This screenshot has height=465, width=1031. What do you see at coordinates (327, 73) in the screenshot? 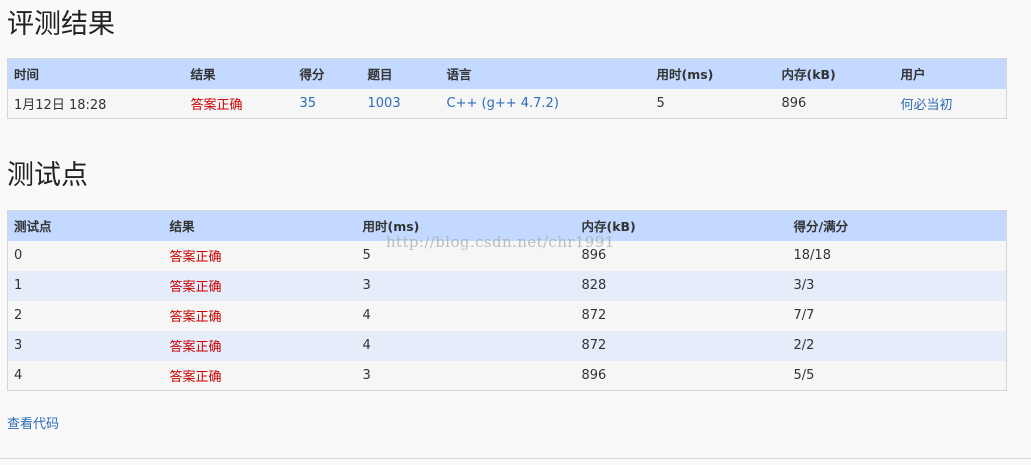
I see `col-header-score: 得分` at bounding box center [327, 73].